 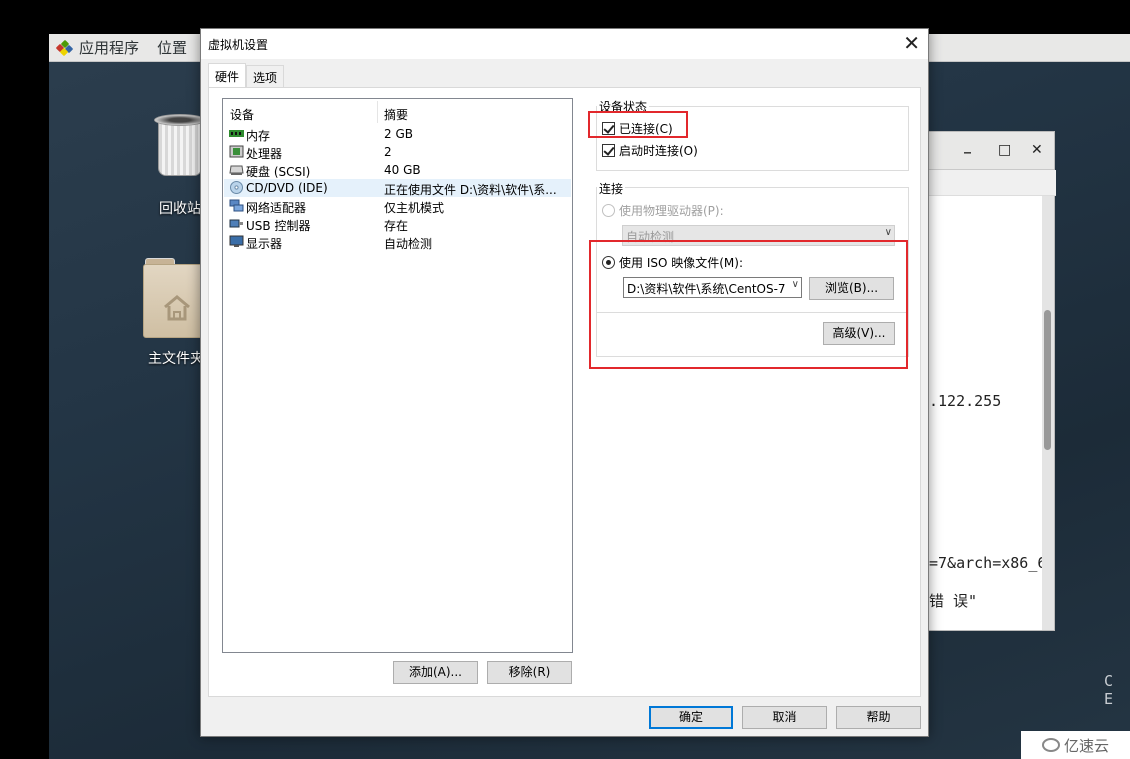 What do you see at coordinates (911, 43) in the screenshot?
I see `close-button: ✕` at bounding box center [911, 43].